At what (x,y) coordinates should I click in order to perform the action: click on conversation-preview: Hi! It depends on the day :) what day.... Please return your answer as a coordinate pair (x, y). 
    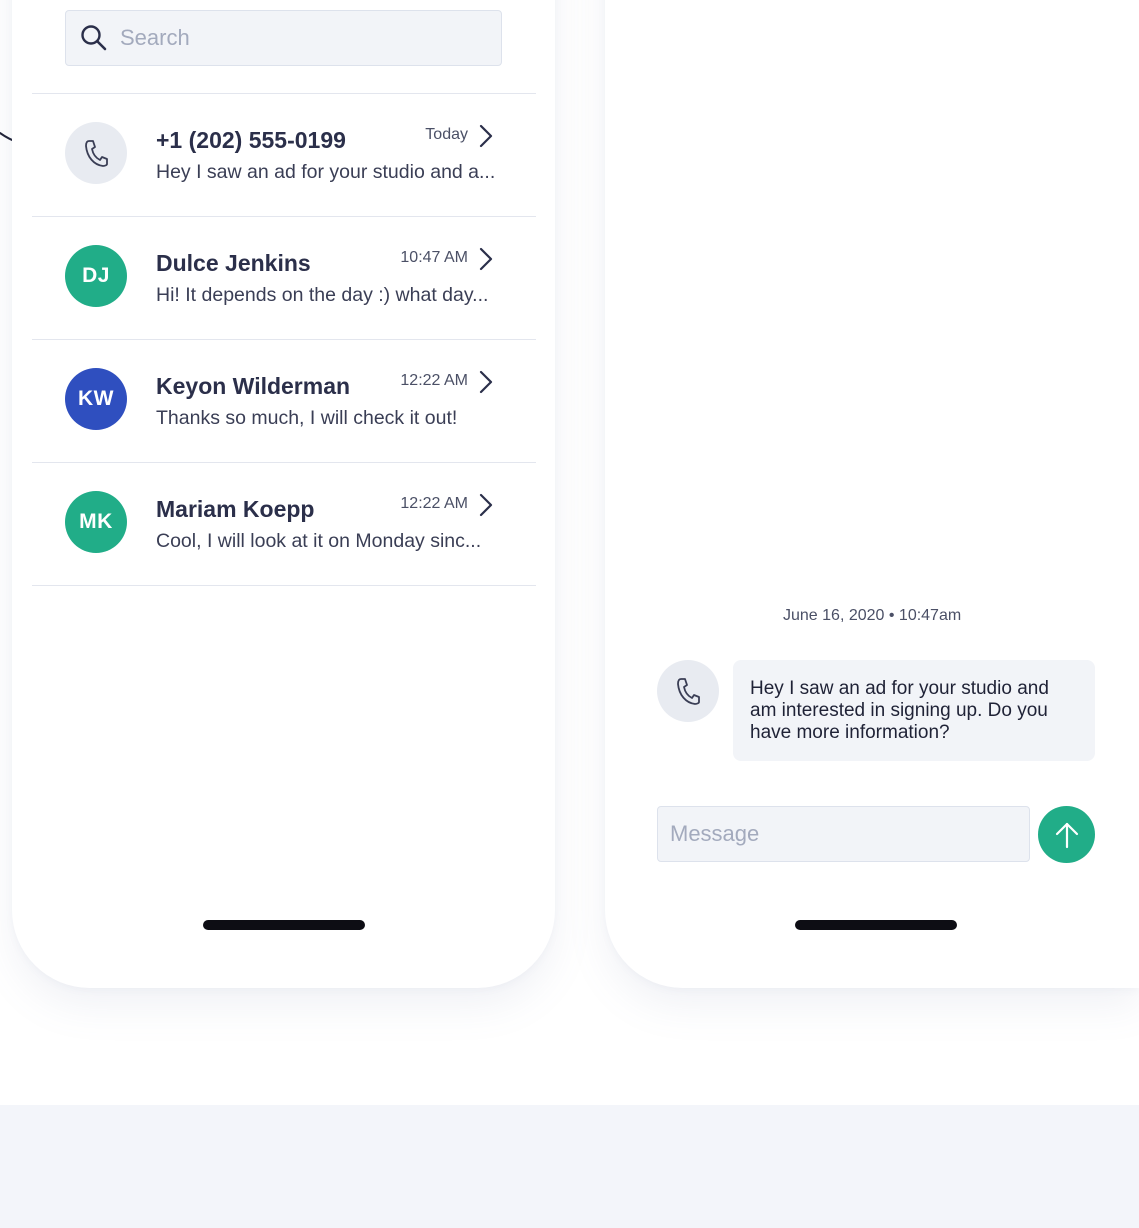
    Looking at the image, I should click on (322, 295).